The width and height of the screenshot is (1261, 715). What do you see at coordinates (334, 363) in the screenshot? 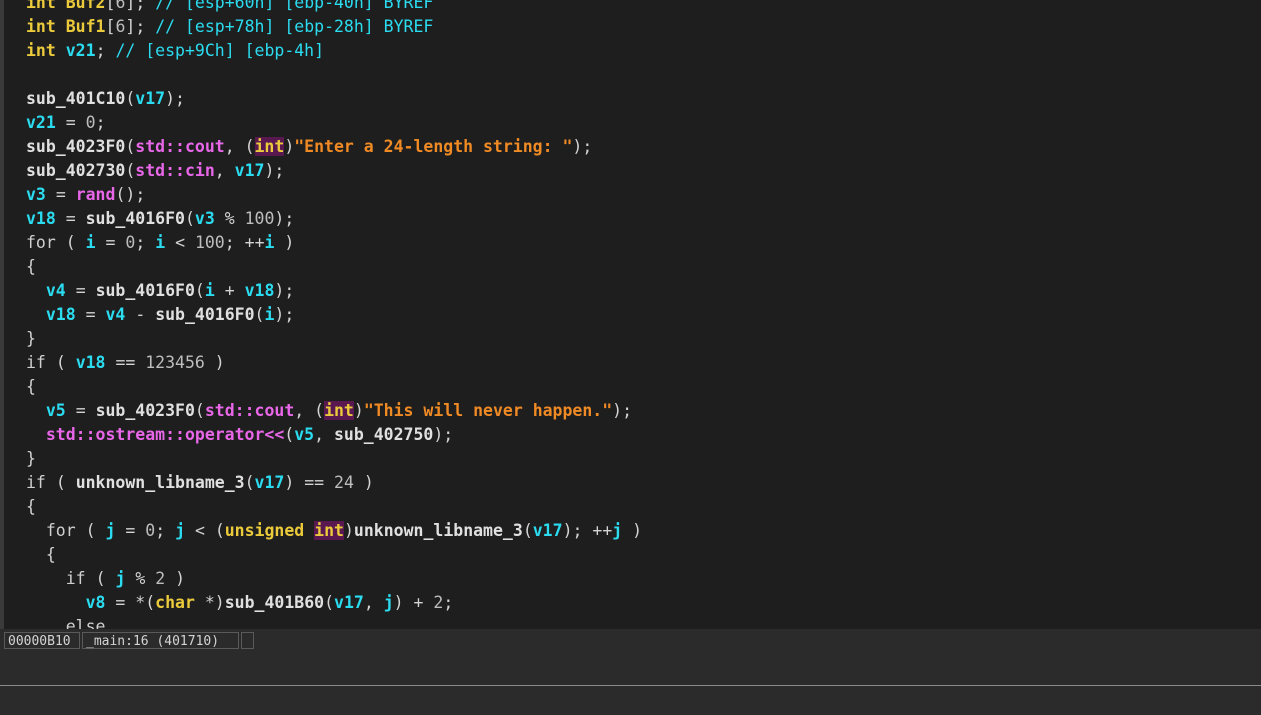
I see `code-line: if ( v18 == 123456 )` at bounding box center [334, 363].